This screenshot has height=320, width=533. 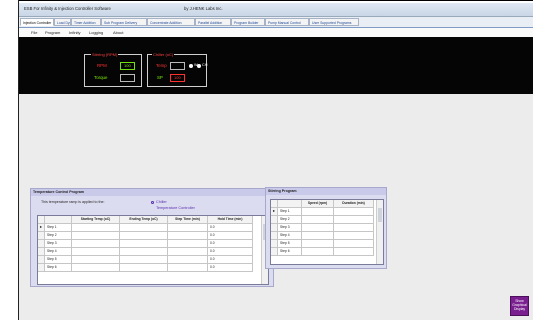 I want to click on radio-ch-icon, so click(x=199, y=66).